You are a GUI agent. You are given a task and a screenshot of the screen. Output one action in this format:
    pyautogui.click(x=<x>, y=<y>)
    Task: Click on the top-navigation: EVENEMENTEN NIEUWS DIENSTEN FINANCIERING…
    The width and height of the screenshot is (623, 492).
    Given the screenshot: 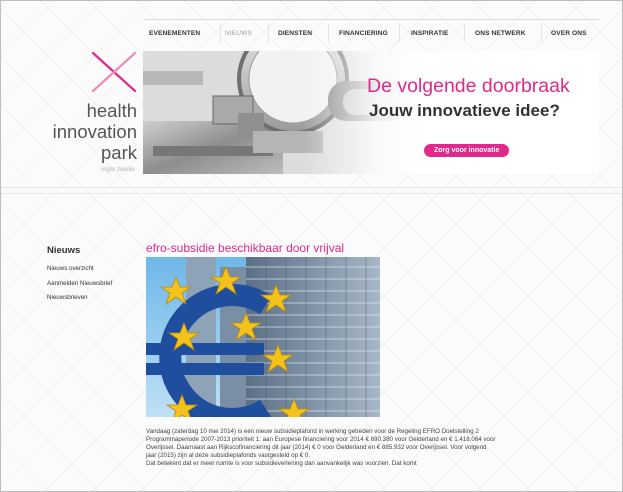 What is the action you would take?
    pyautogui.click(x=371, y=35)
    